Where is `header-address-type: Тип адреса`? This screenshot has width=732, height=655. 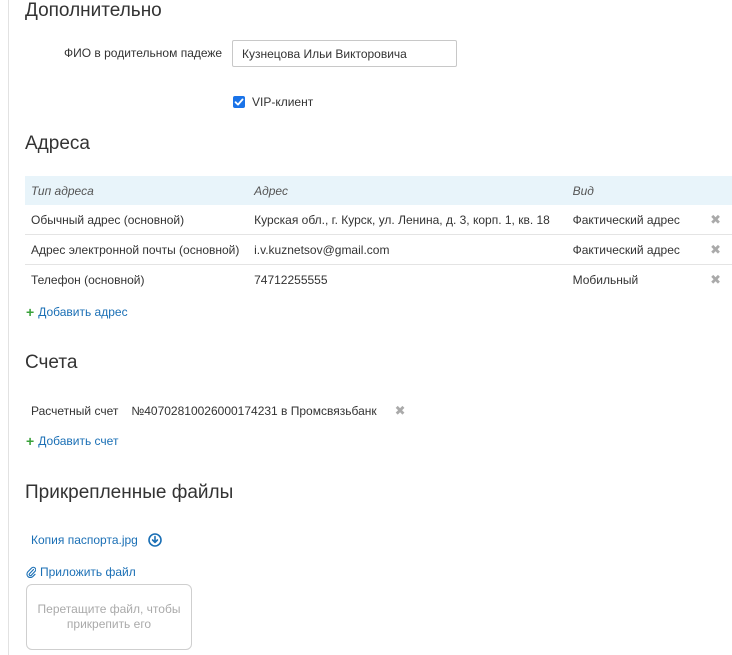 header-address-type: Тип адреса is located at coordinates (137, 190).